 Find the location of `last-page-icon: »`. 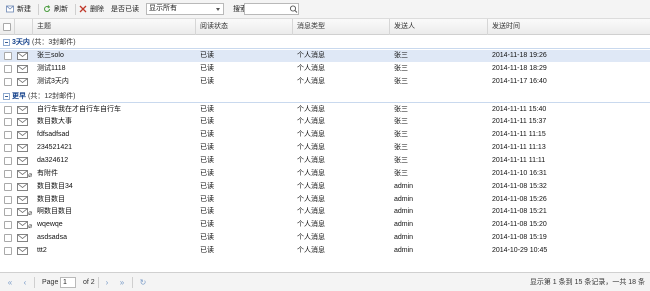

last-page-icon: » is located at coordinates (122, 282).